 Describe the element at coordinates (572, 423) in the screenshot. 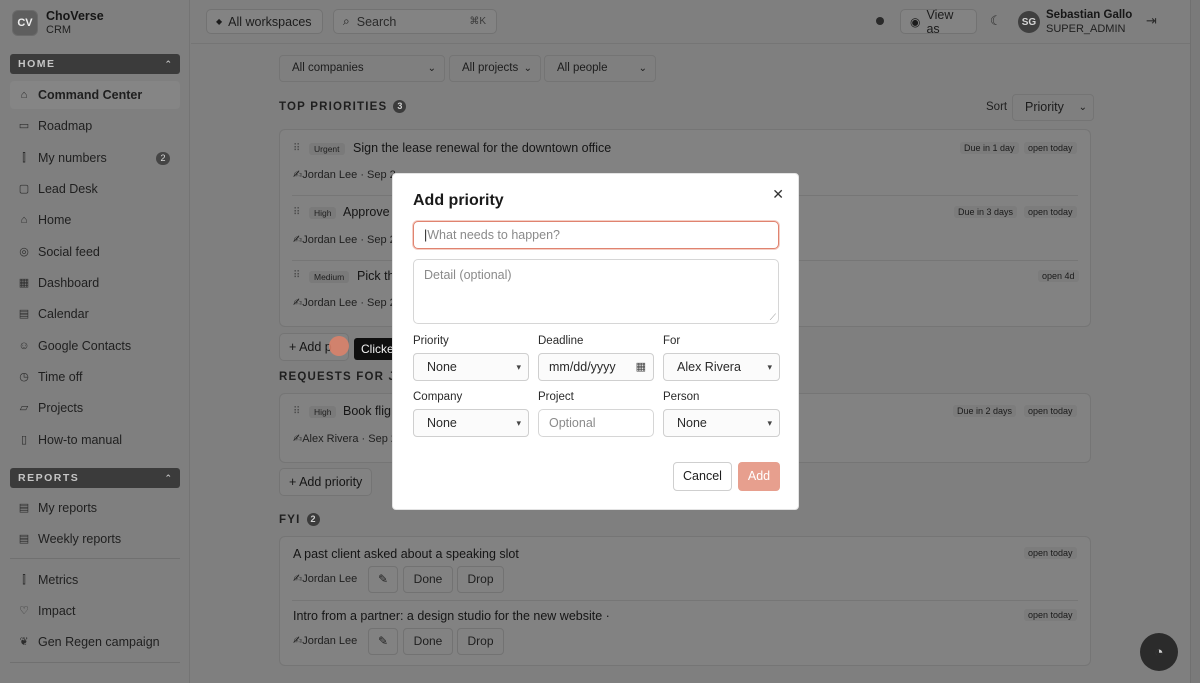

I see `project-placeholder: Optional` at that location.